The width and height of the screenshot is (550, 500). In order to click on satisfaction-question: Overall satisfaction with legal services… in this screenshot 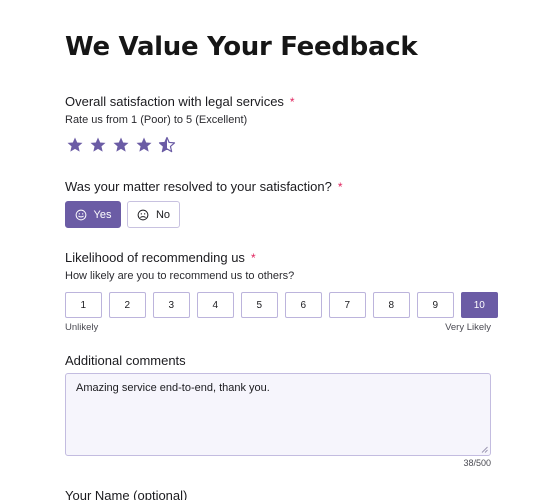, I will do `click(180, 101)`.